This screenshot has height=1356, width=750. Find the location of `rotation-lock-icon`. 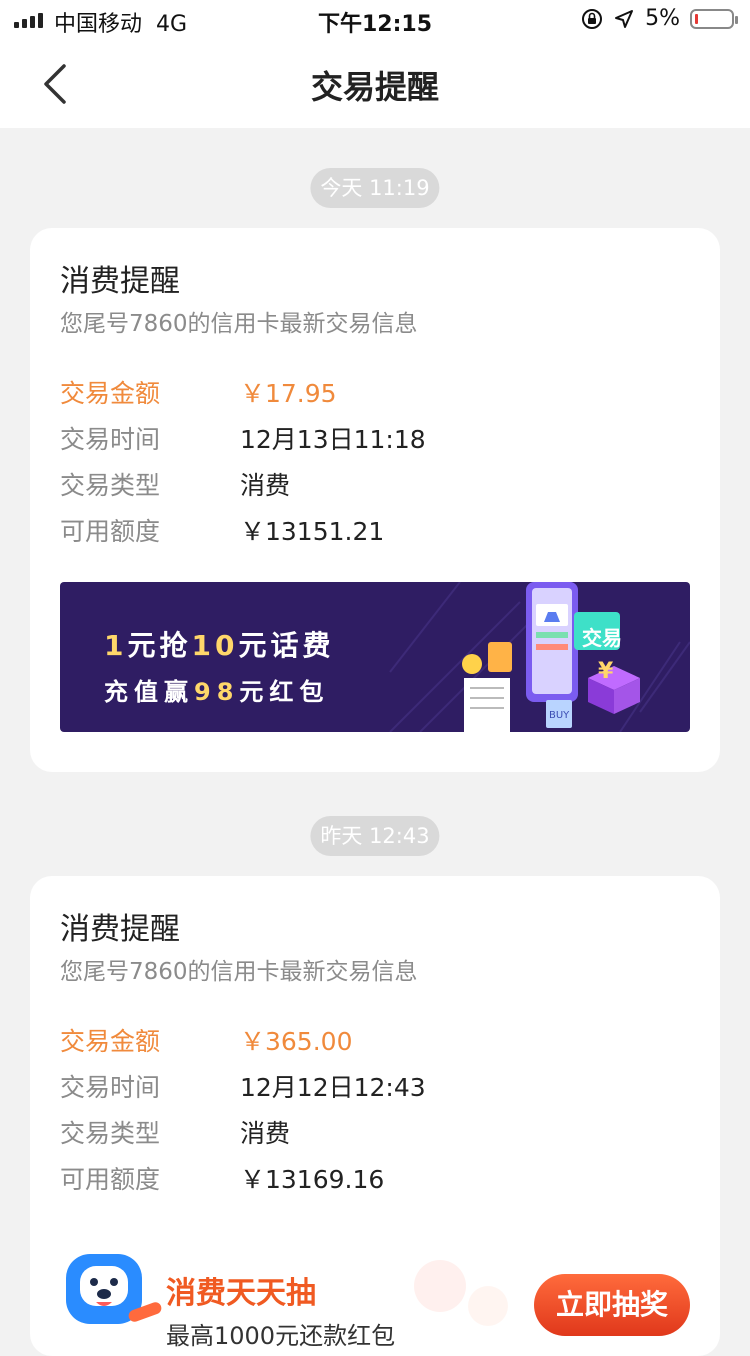

rotation-lock-icon is located at coordinates (592, 18).